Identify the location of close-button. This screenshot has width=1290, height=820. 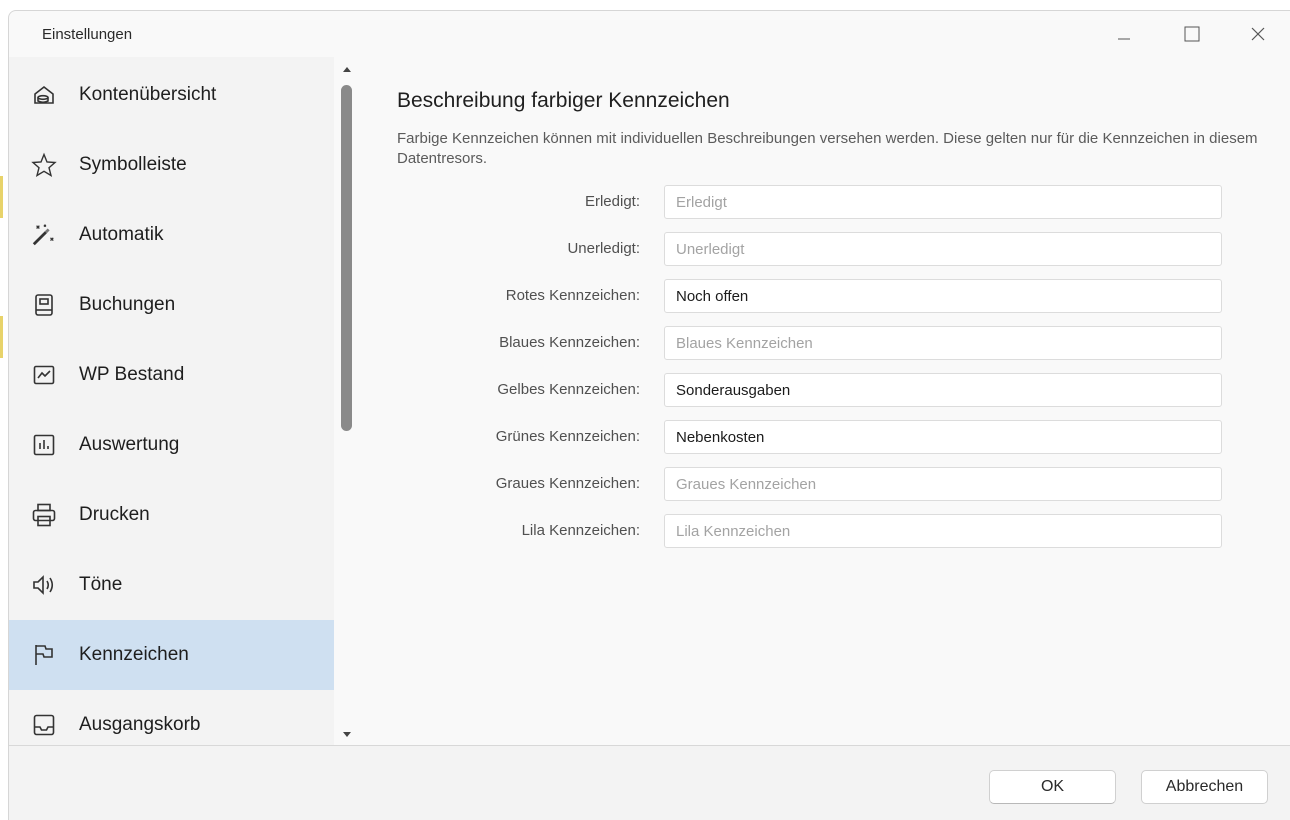
(1258, 34).